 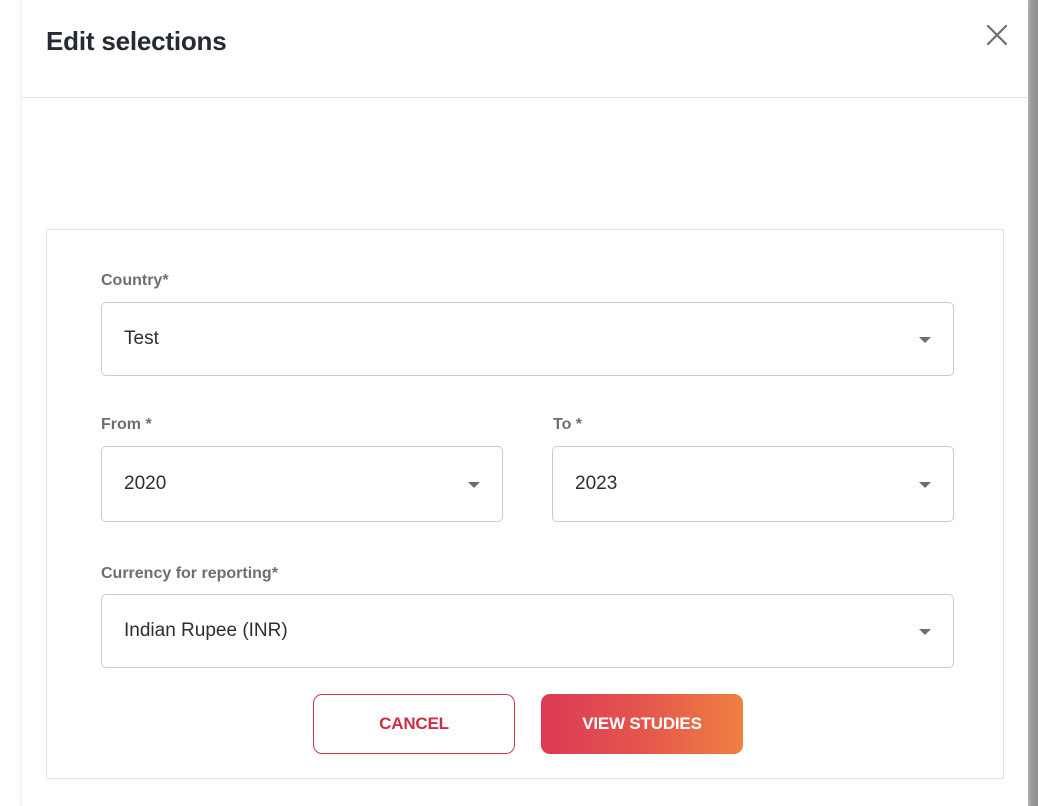 I want to click on currency-label: Currency for reporting*, so click(x=189, y=573).